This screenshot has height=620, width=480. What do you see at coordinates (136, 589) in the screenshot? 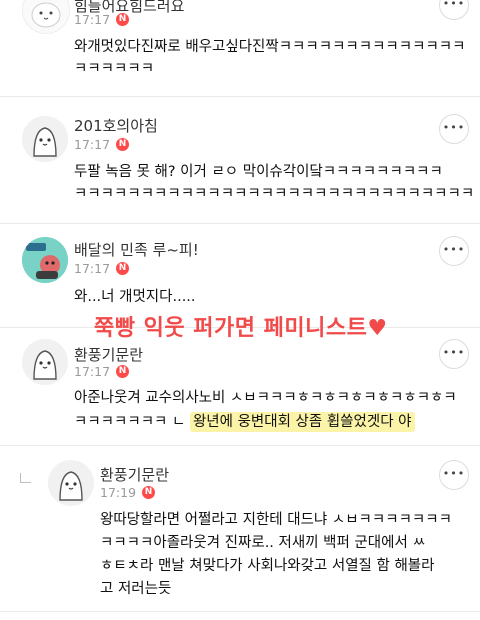
I see `comment-text-line-4: 고 저러는듯` at bounding box center [136, 589].